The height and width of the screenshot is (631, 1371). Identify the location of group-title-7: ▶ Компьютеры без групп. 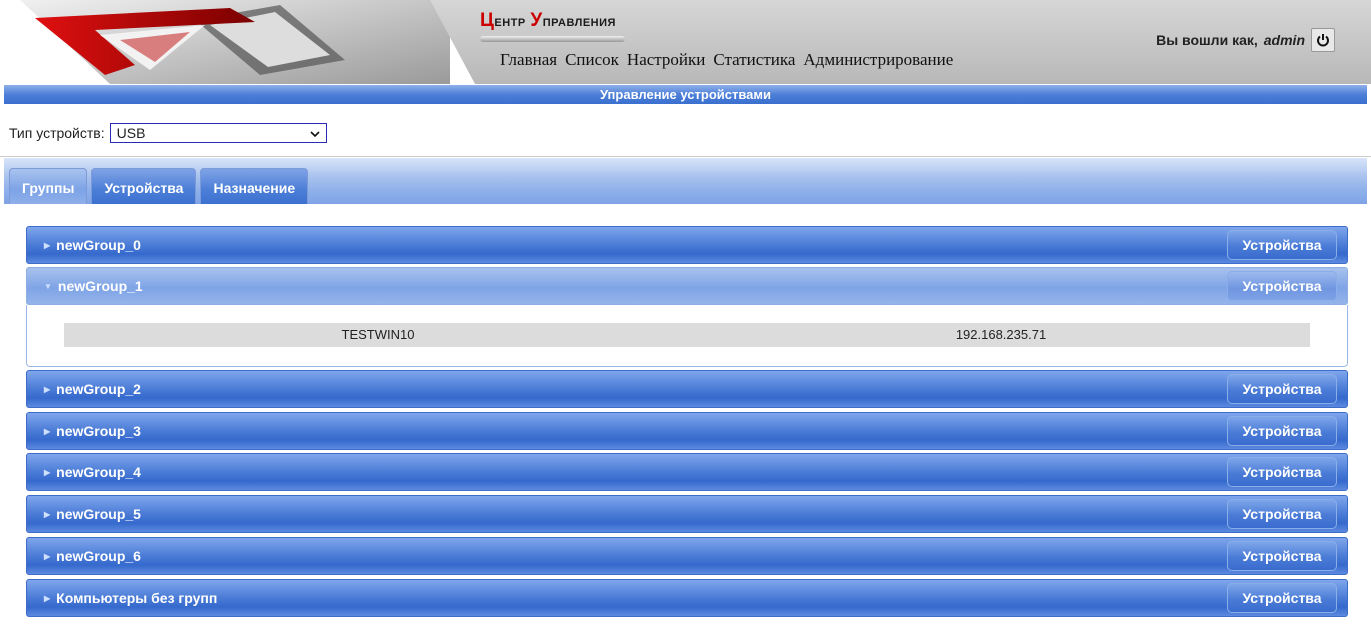
(130, 598).